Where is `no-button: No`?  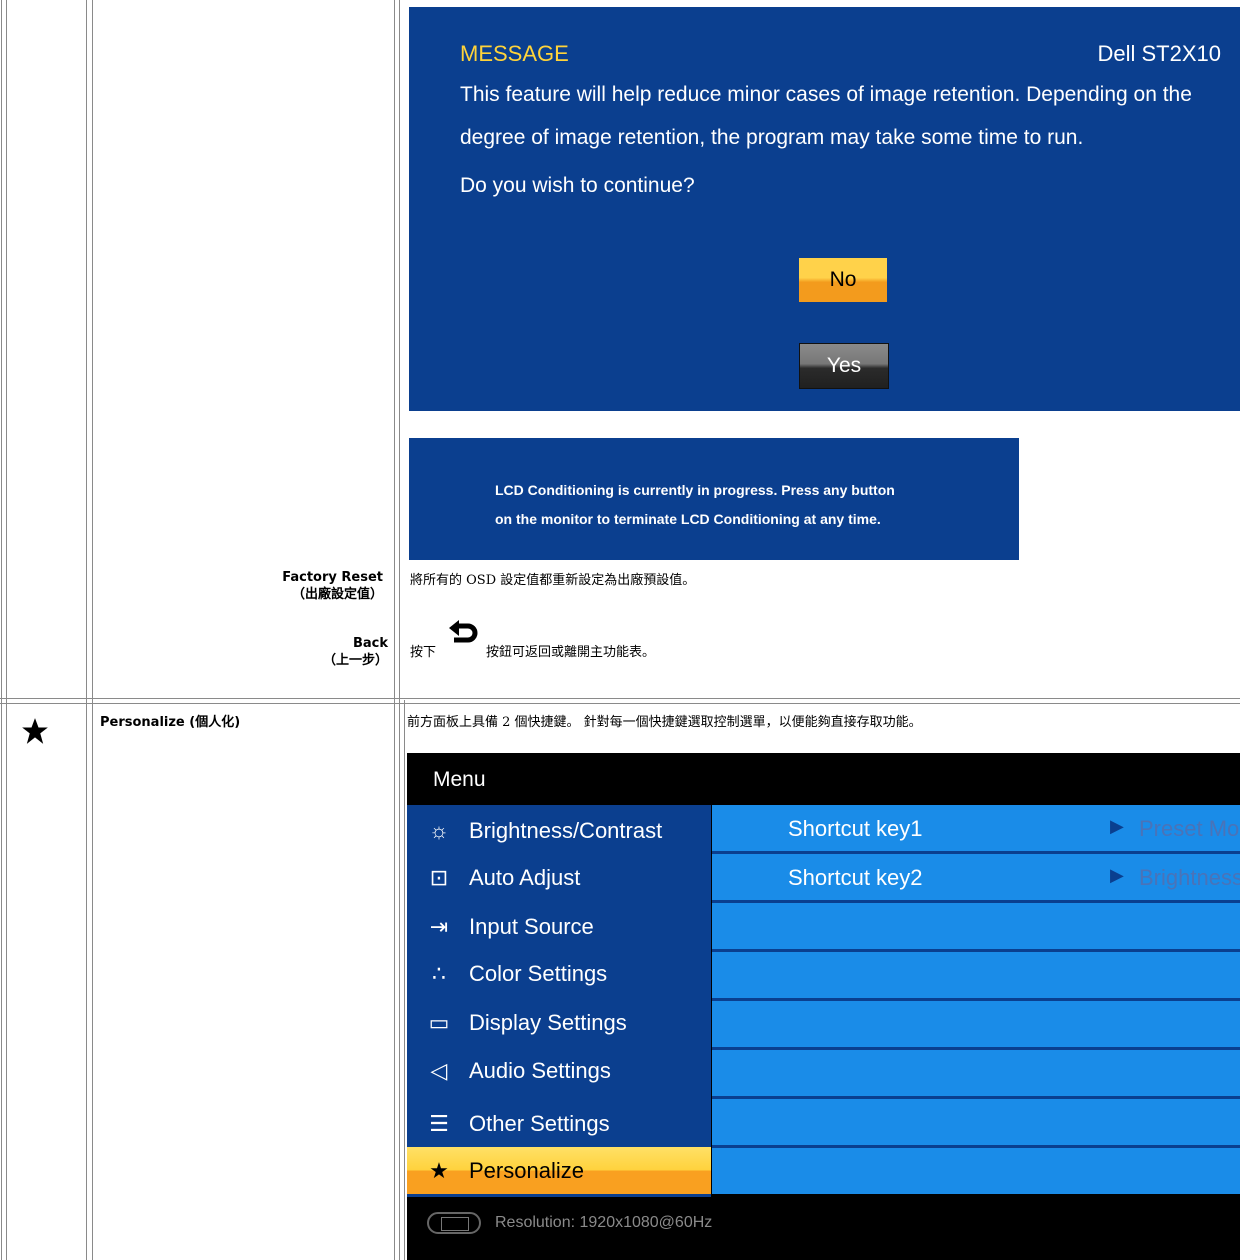 no-button: No is located at coordinates (843, 280).